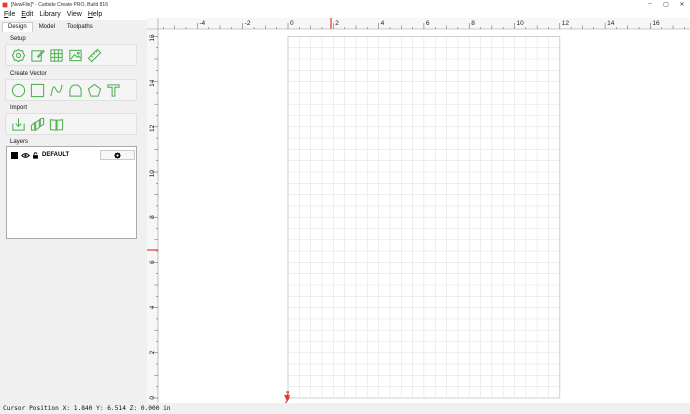 Image resolution: width=690 pixels, height=414 pixels. I want to click on image-icon, so click(75, 55).